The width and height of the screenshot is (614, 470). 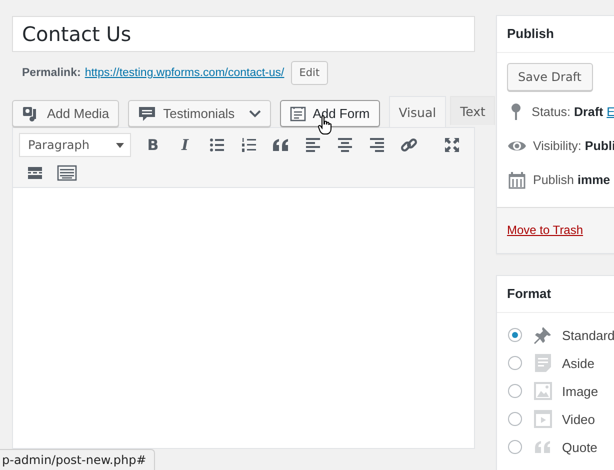 I want to click on pin-icon, so click(x=516, y=112).